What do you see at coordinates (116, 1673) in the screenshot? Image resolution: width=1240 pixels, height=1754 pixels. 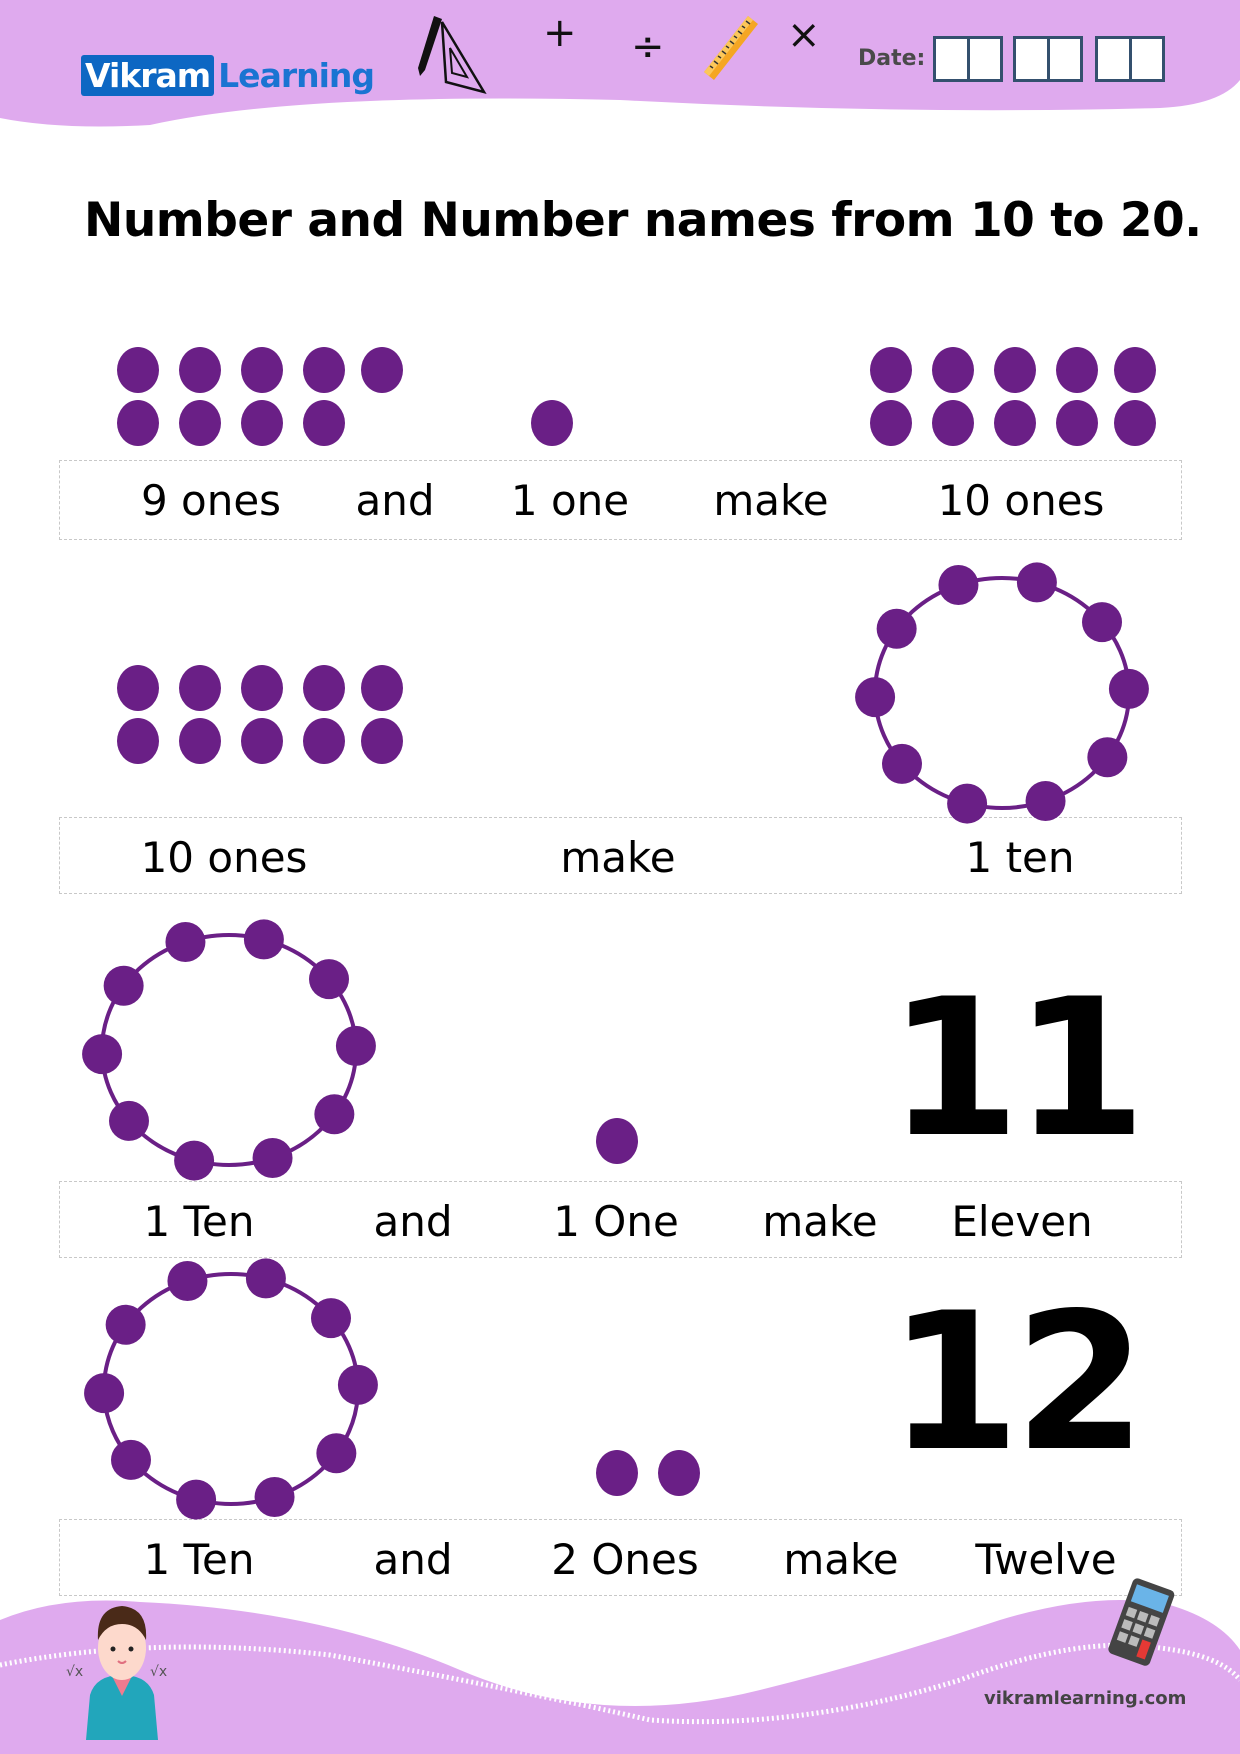 I see `boy-character-icon: √x √x` at bounding box center [116, 1673].